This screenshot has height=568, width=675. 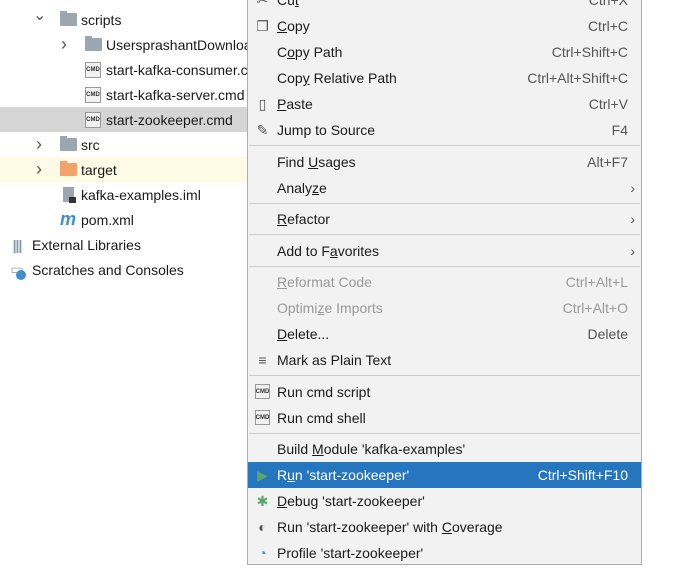 What do you see at coordinates (607, 334) in the screenshot?
I see `menu-item-shortcut: Delete` at bounding box center [607, 334].